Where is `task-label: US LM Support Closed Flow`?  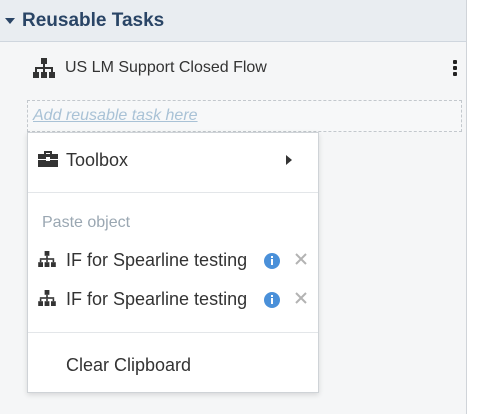
task-label: US LM Support Closed Flow is located at coordinates (166, 67).